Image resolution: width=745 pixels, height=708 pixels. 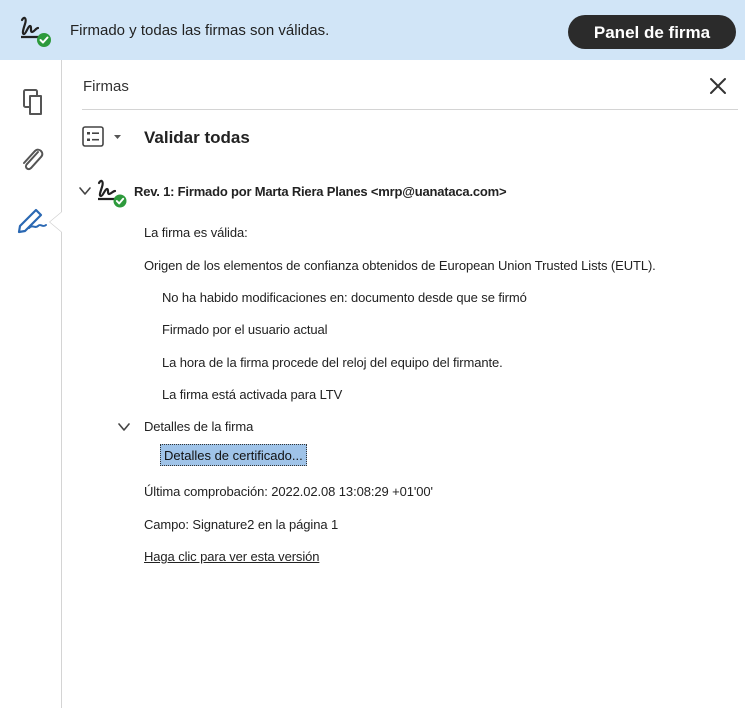 I want to click on signature-valid-text: La firma es válida:, so click(x=196, y=232).